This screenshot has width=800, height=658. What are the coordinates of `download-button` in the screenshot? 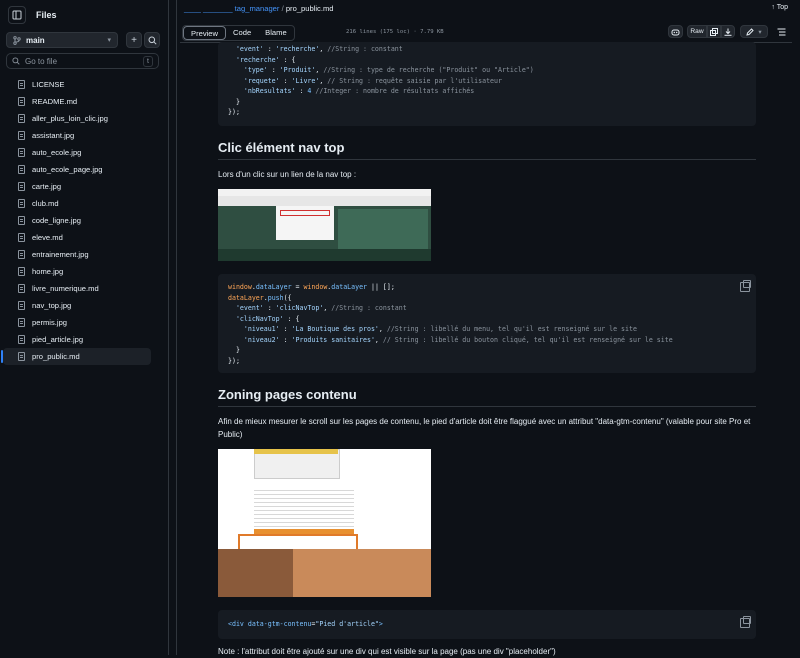 It's located at (728, 31).